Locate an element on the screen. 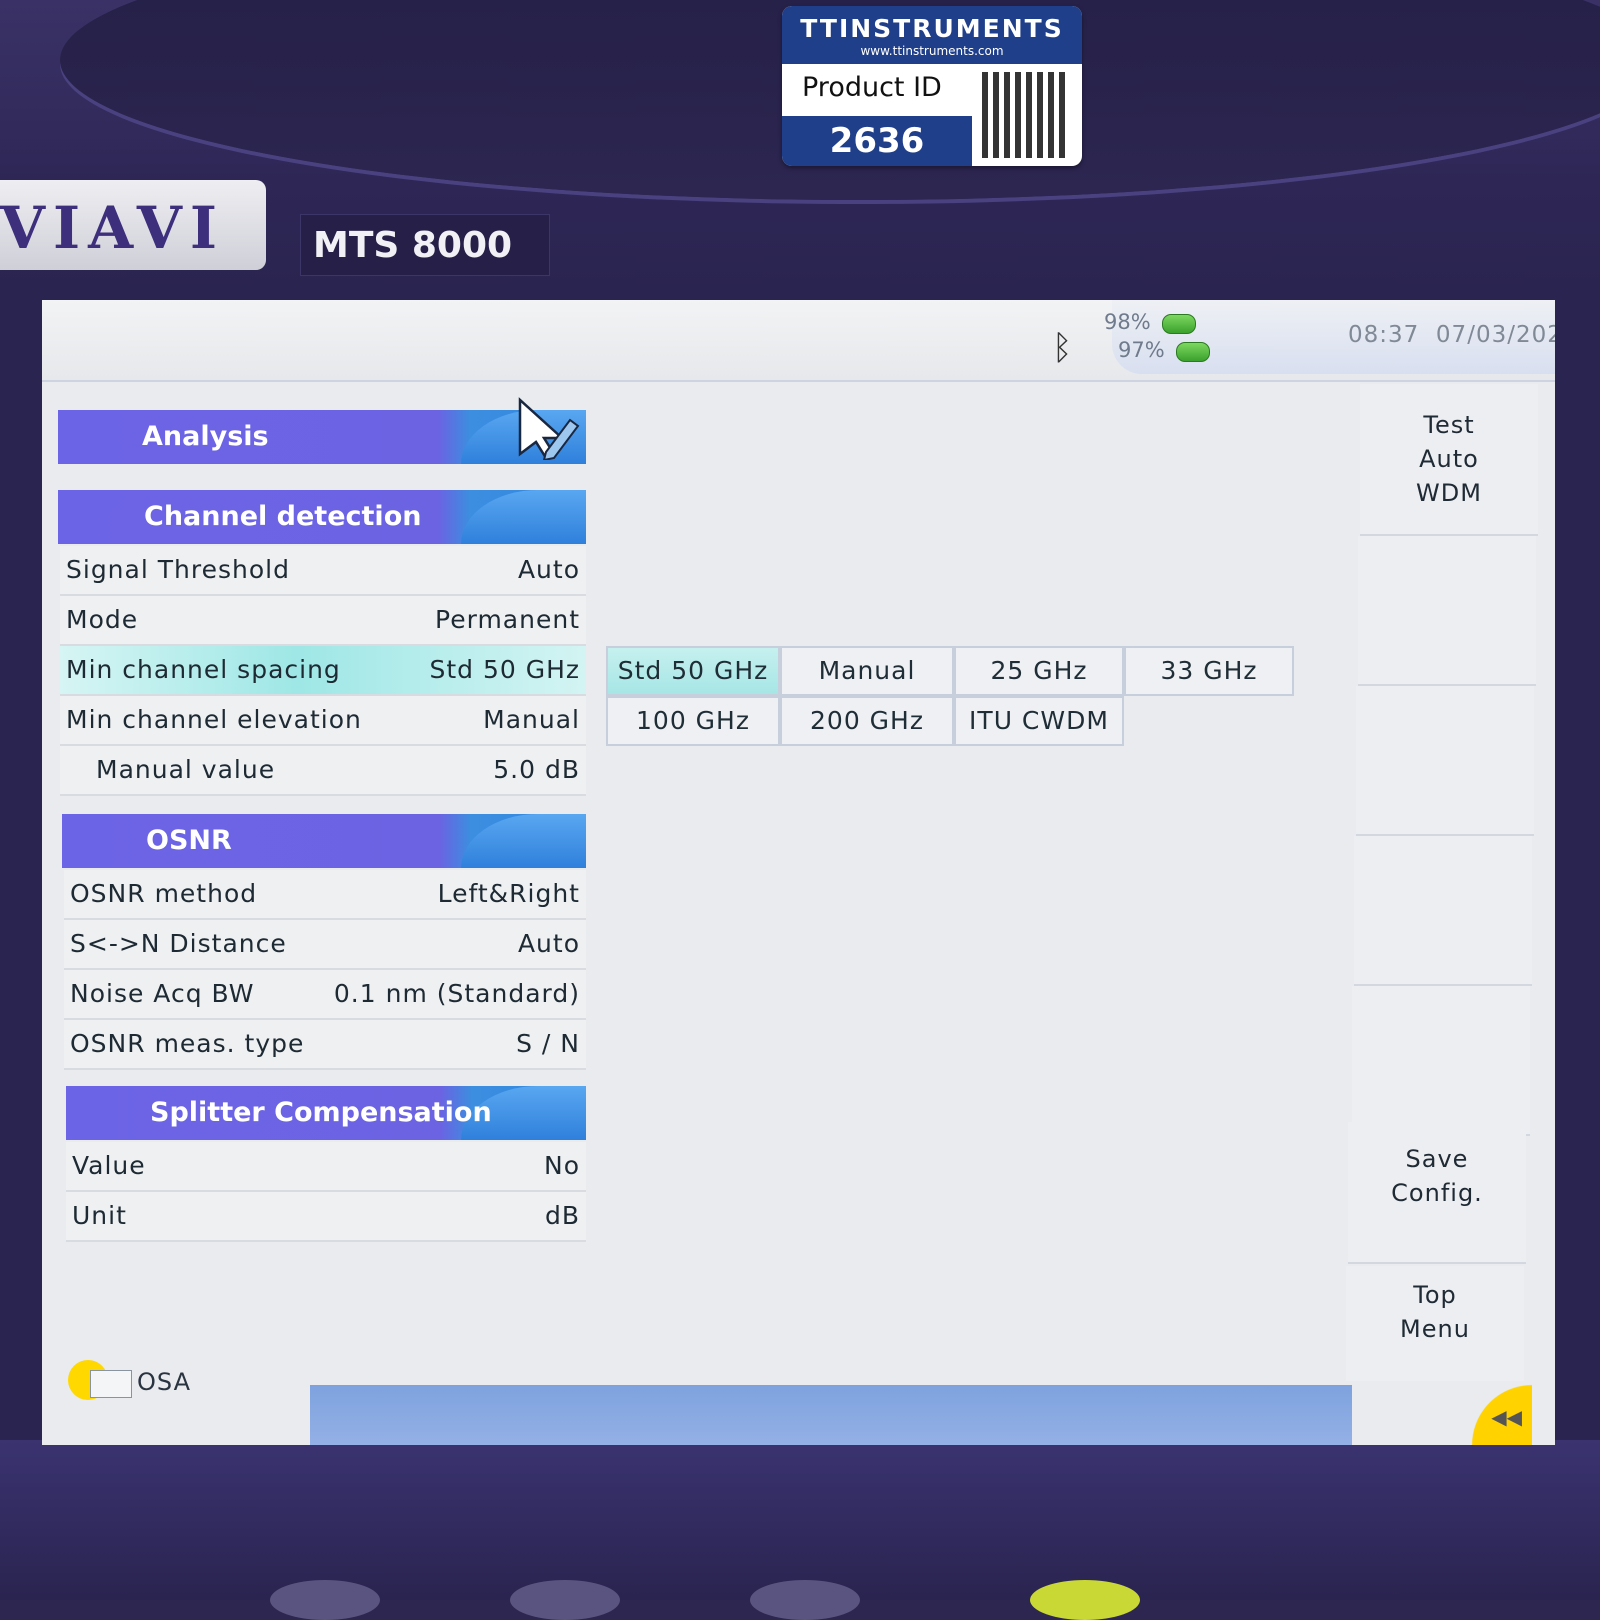 Image resolution: width=1600 pixels, height=1620 pixels. product-id-value: 2636 is located at coordinates (877, 141).